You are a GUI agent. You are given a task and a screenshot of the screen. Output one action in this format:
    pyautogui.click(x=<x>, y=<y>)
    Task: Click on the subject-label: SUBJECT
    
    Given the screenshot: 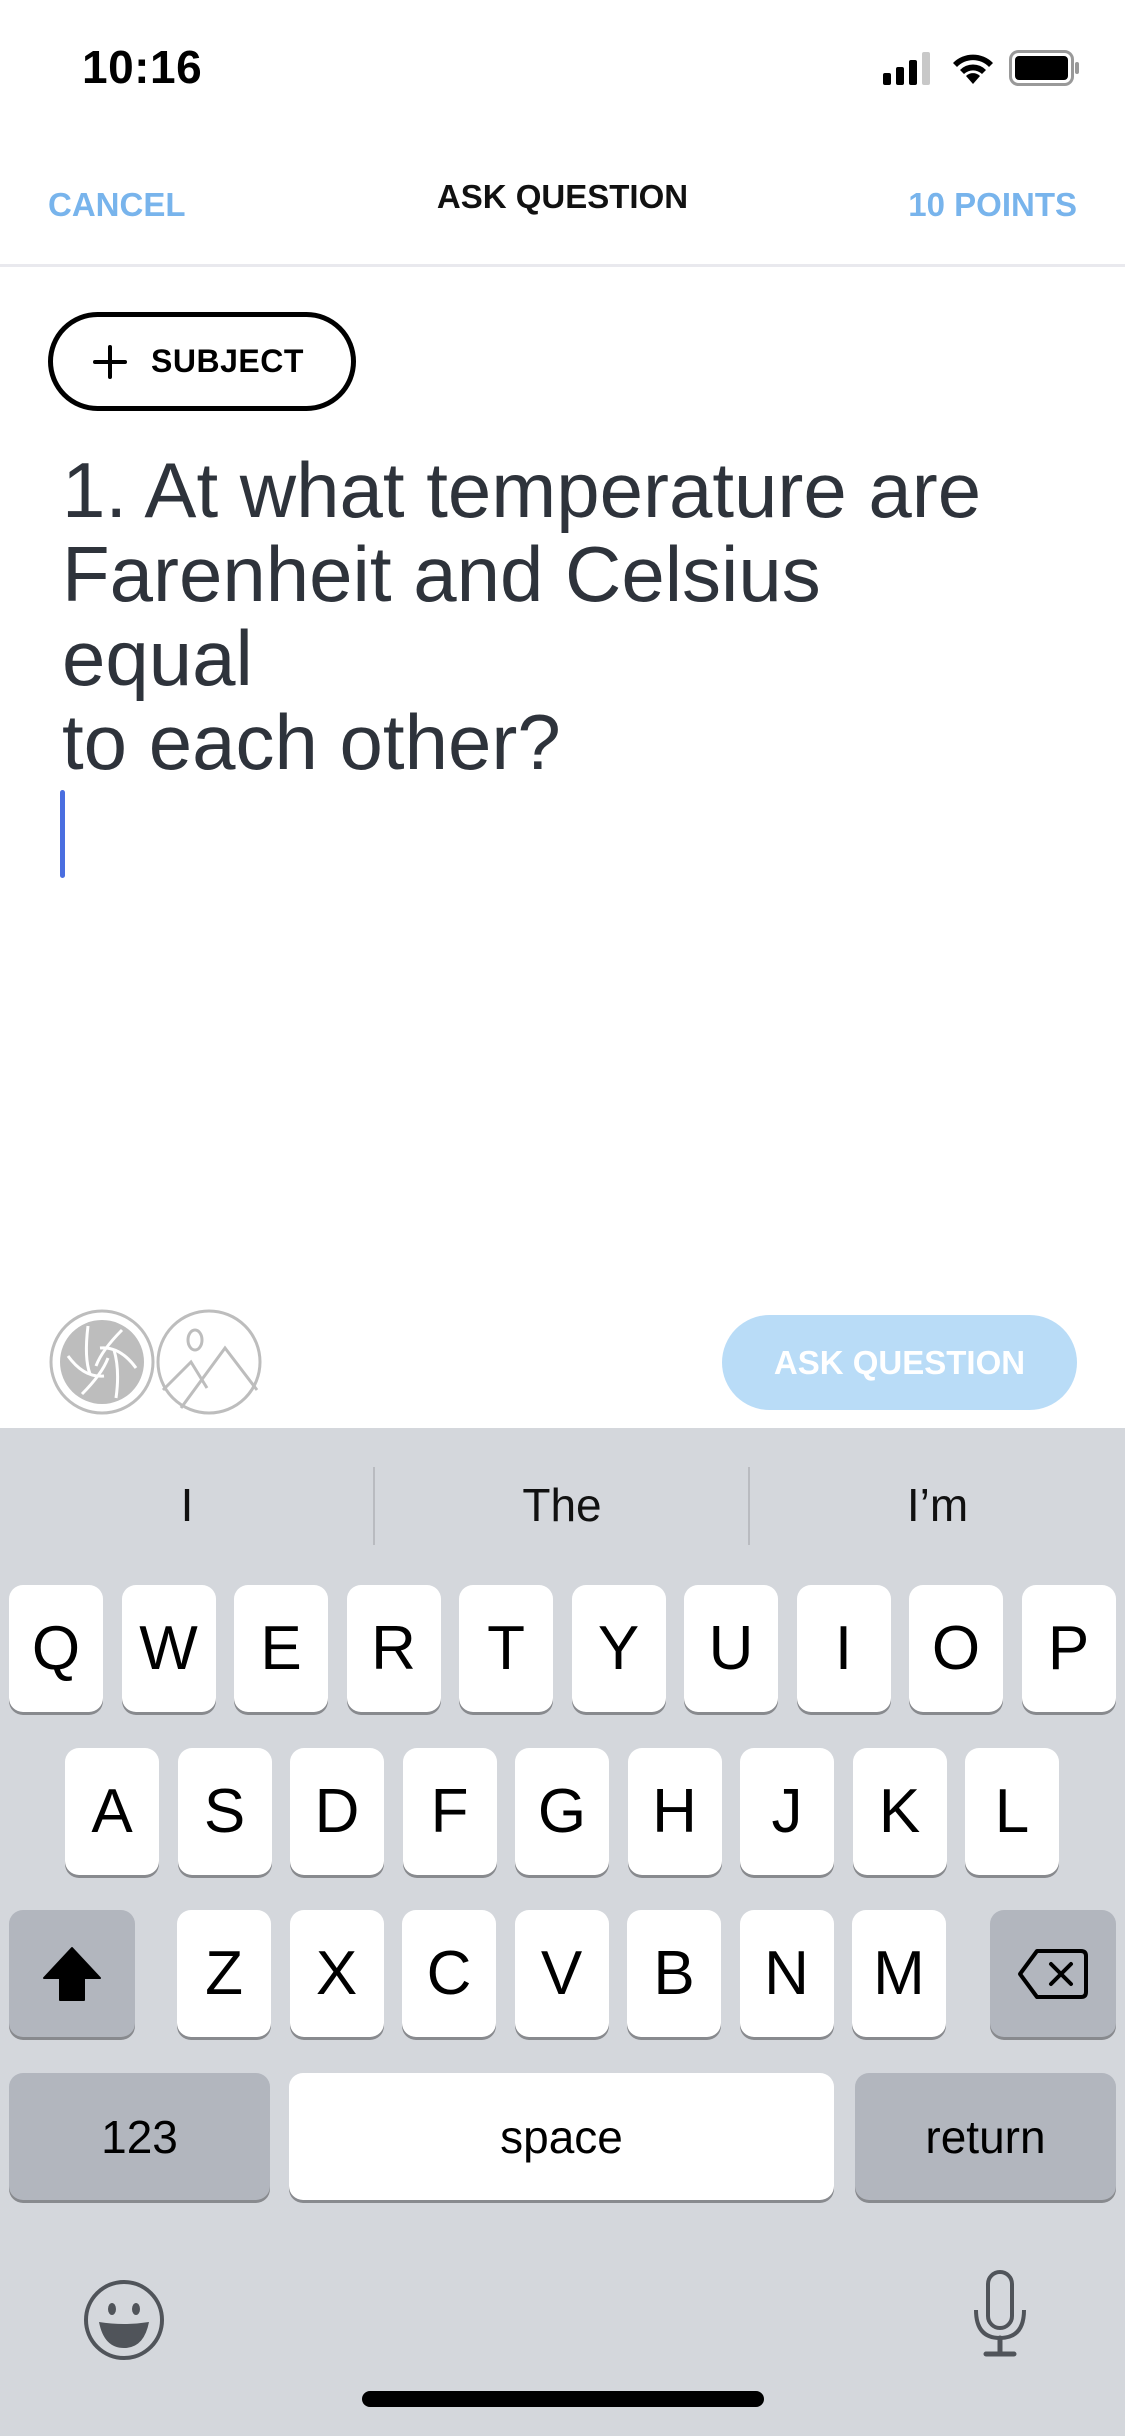 What is the action you would take?
    pyautogui.click(x=227, y=361)
    